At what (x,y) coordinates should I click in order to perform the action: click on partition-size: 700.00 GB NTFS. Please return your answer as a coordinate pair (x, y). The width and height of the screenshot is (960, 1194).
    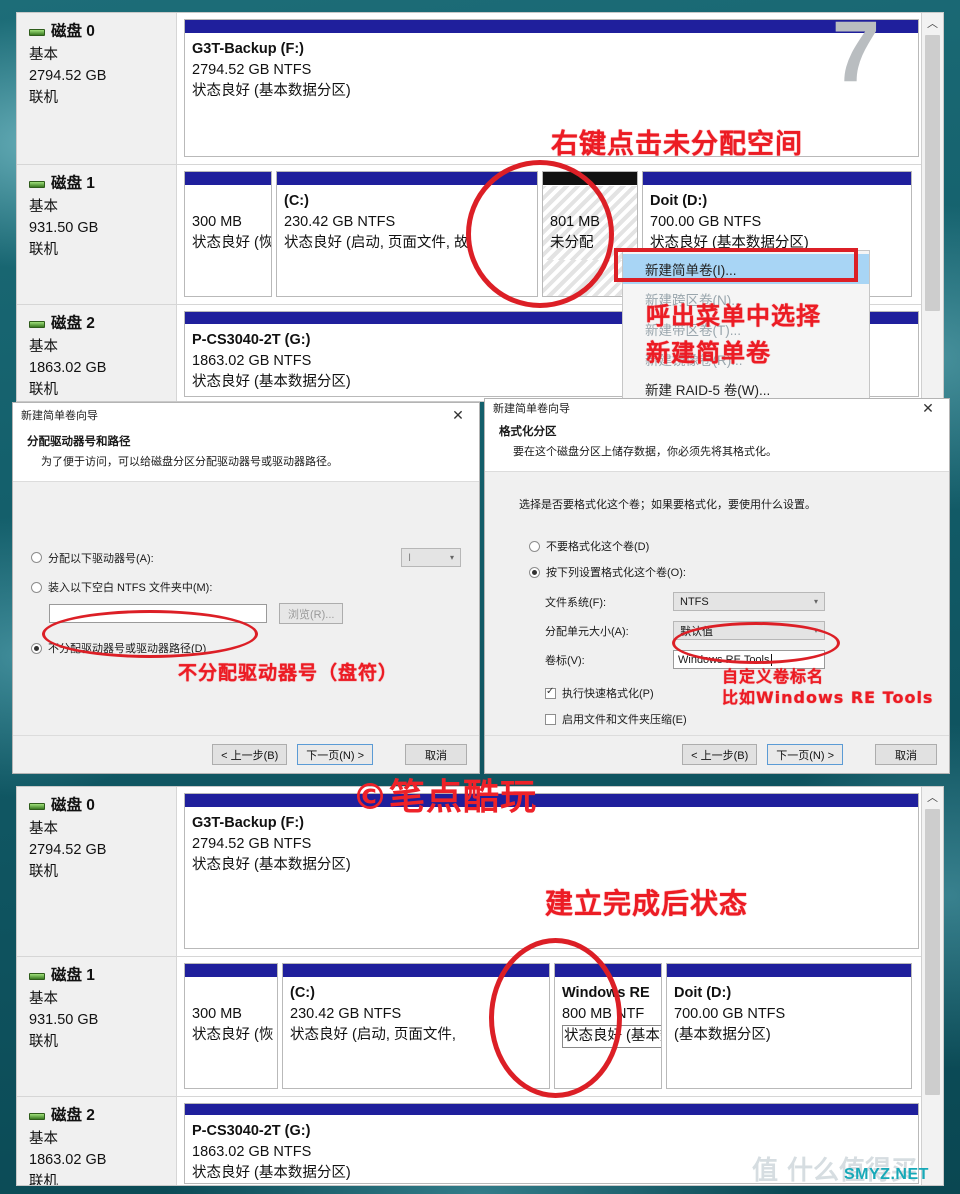
    Looking at the image, I should click on (706, 222).